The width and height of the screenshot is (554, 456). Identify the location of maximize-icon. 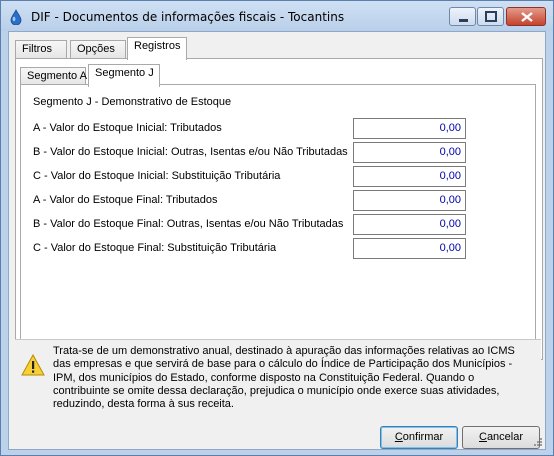
(491, 16).